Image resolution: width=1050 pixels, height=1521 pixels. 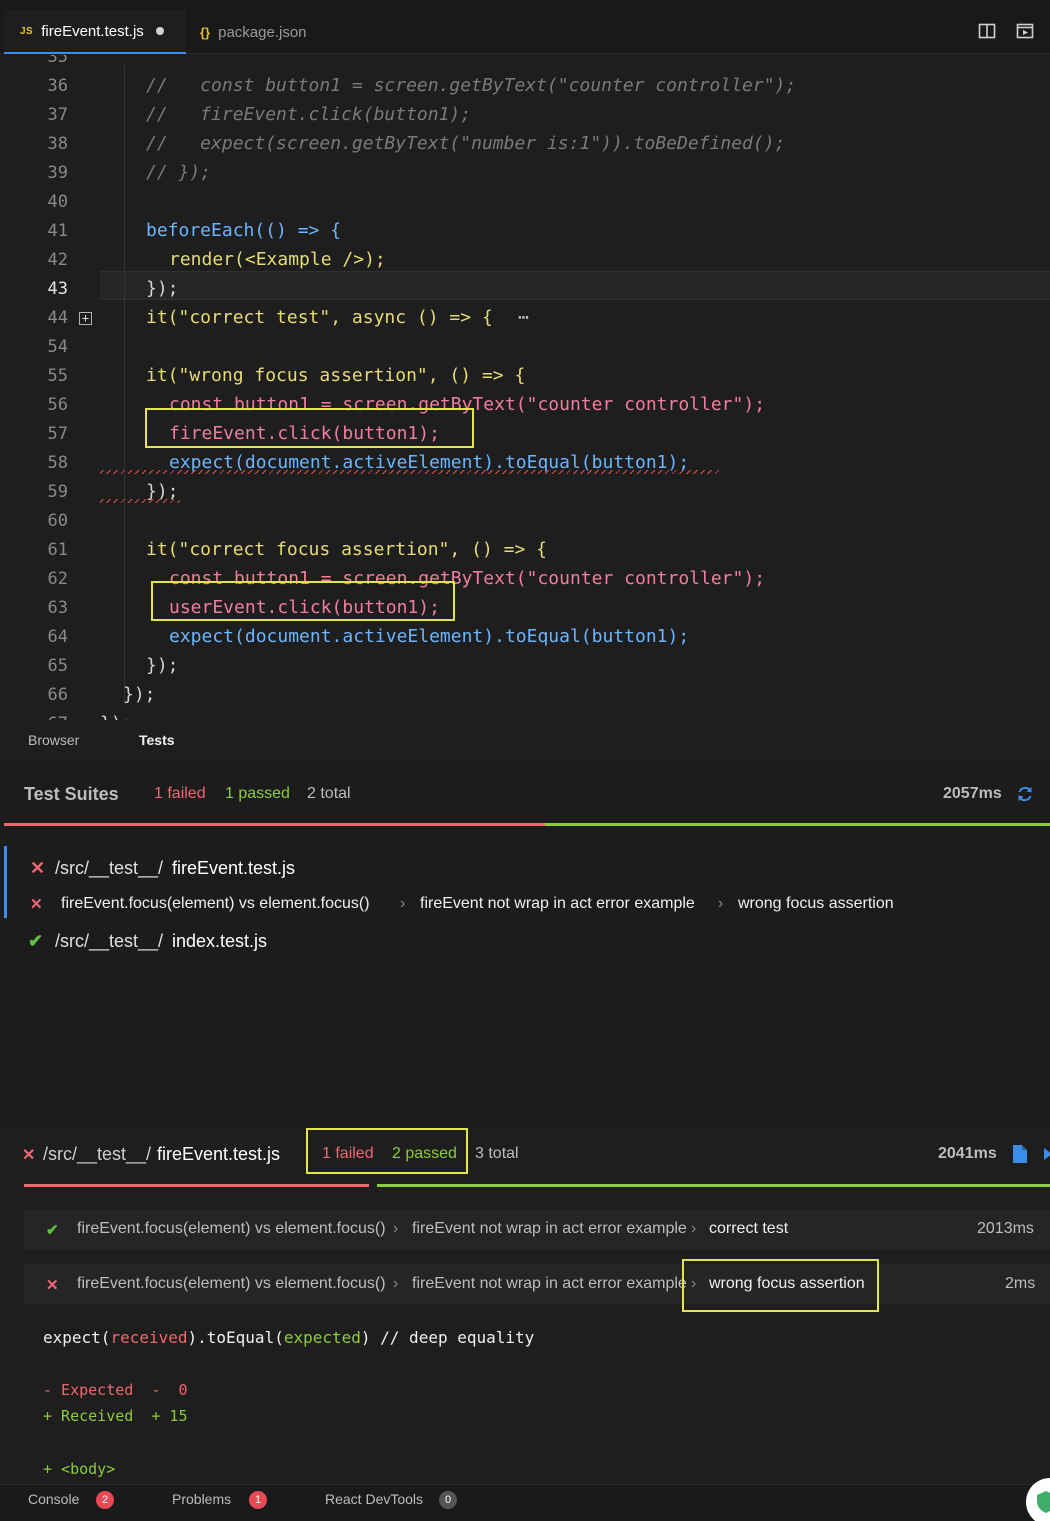 What do you see at coordinates (180, 793) in the screenshot?
I see `suites-failed-count: 1 failed` at bounding box center [180, 793].